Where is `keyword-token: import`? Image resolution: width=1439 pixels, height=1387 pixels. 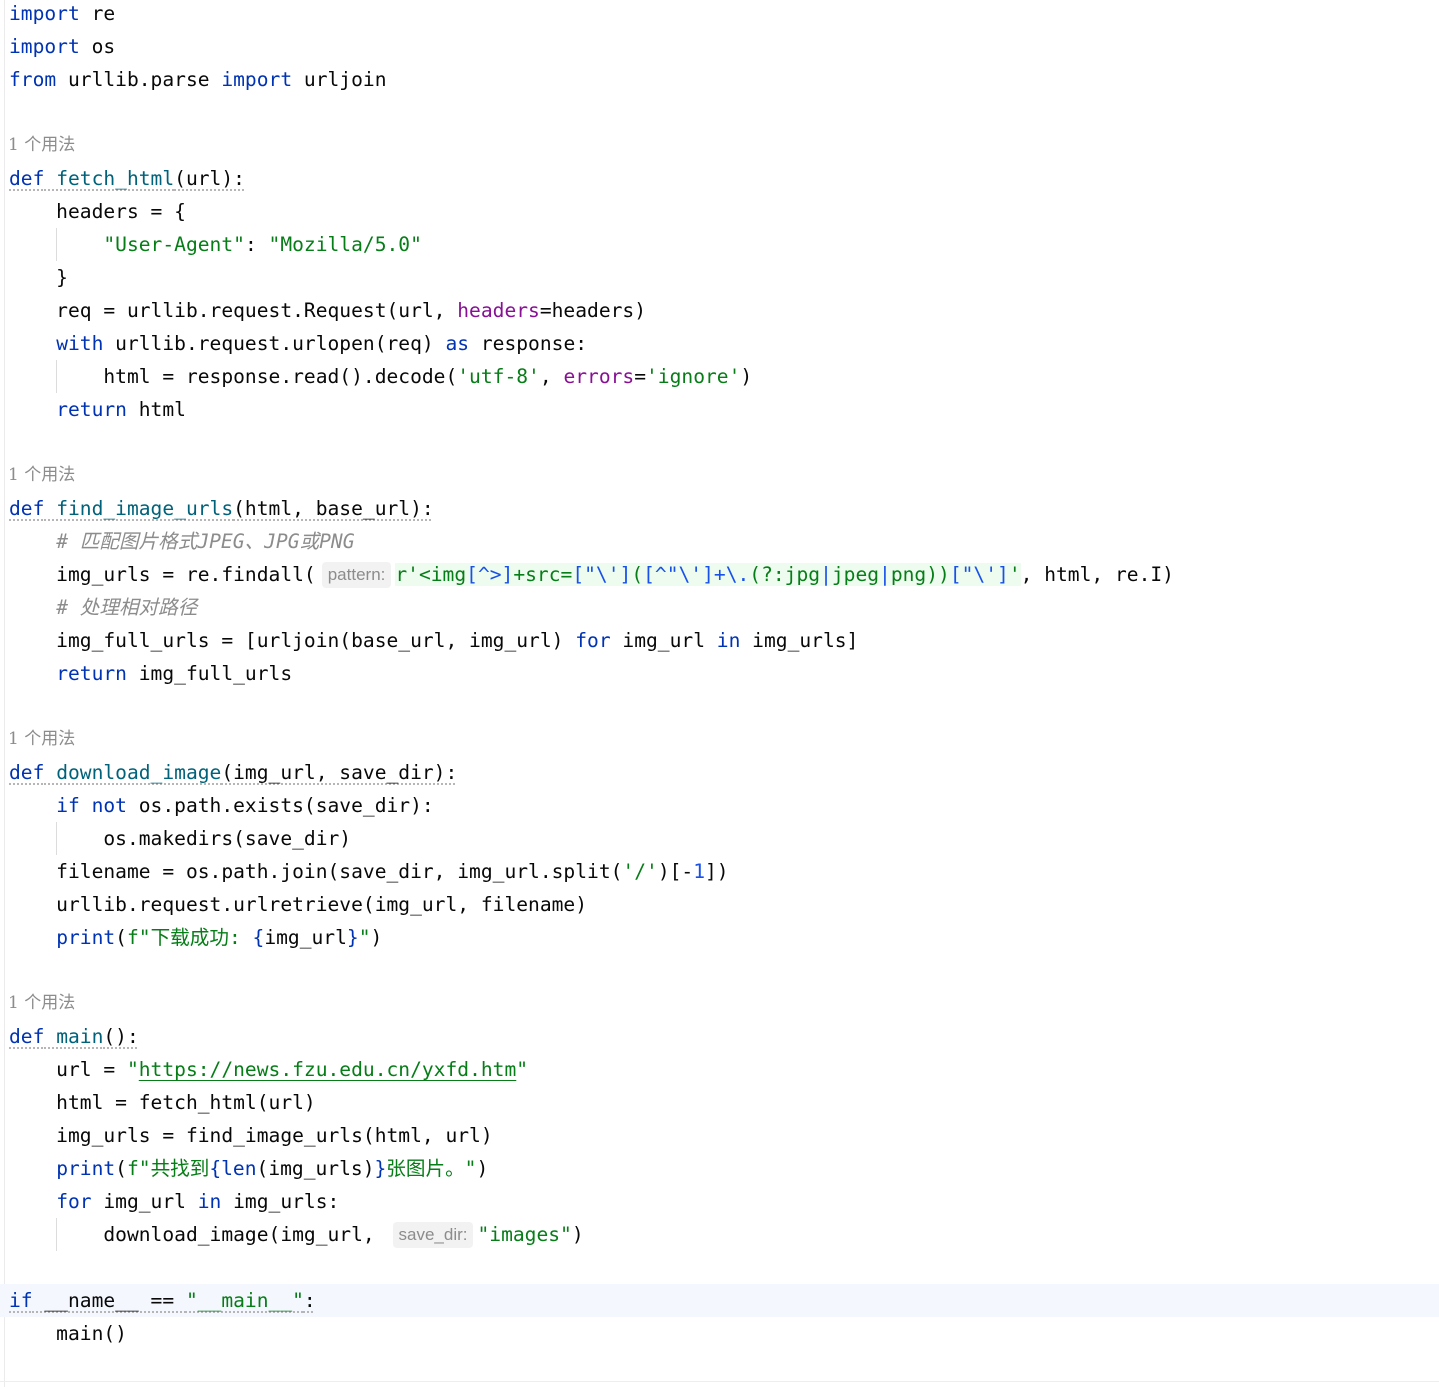 keyword-token: import is located at coordinates (257, 79).